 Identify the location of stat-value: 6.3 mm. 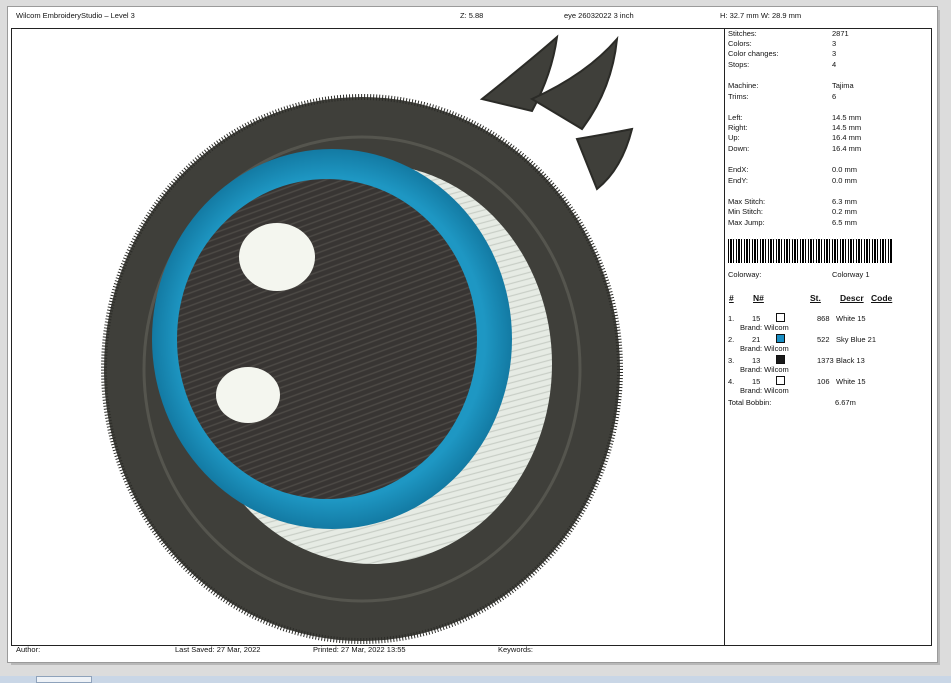
(845, 201).